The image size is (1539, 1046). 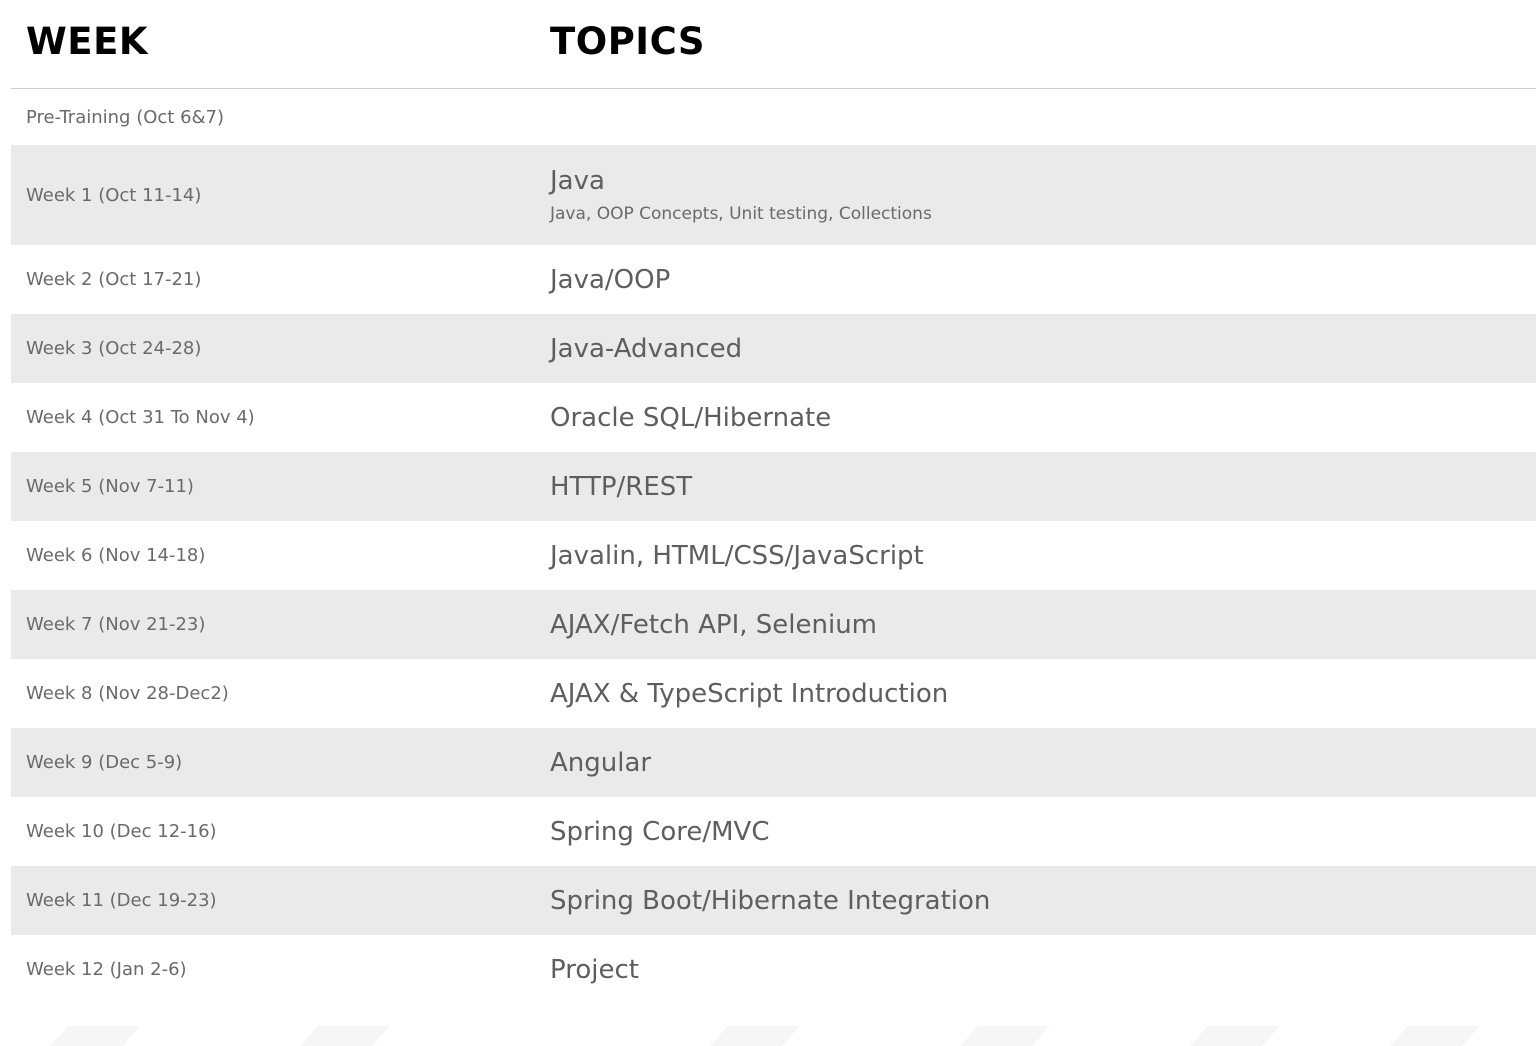 I want to click on table-row: Week 10 (Dec 12-16) Spring Core/MVC, so click(x=773, y=831).